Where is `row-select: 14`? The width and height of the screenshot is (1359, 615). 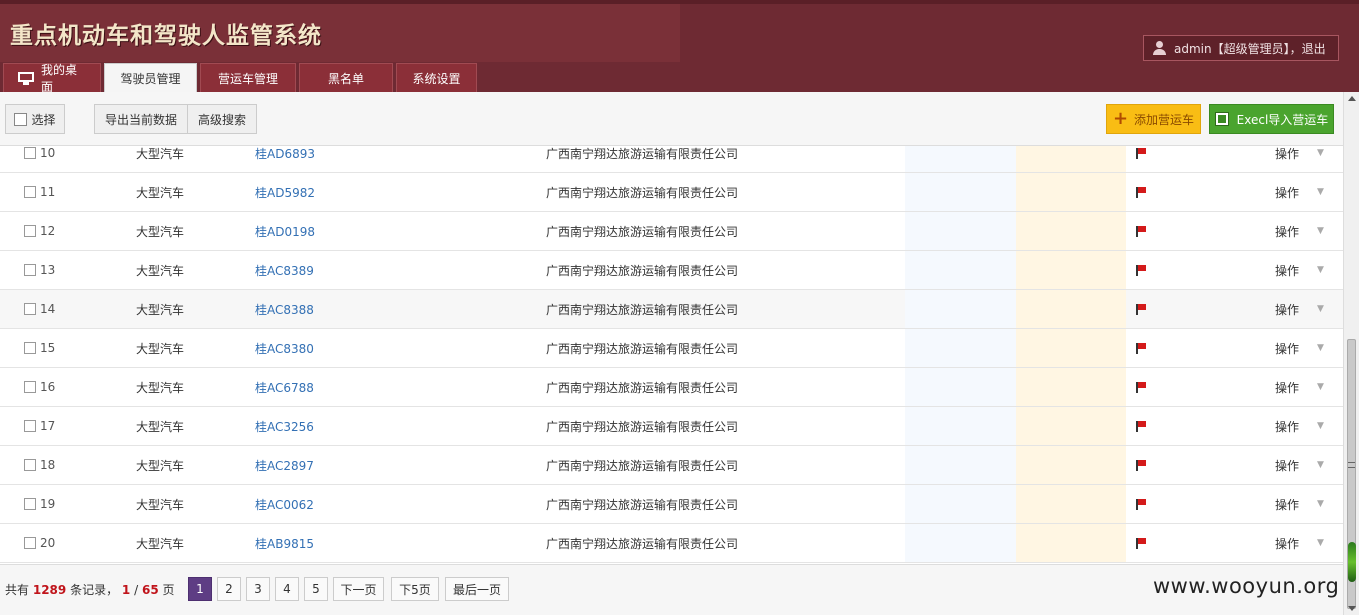 row-select: 14 is located at coordinates (39, 309).